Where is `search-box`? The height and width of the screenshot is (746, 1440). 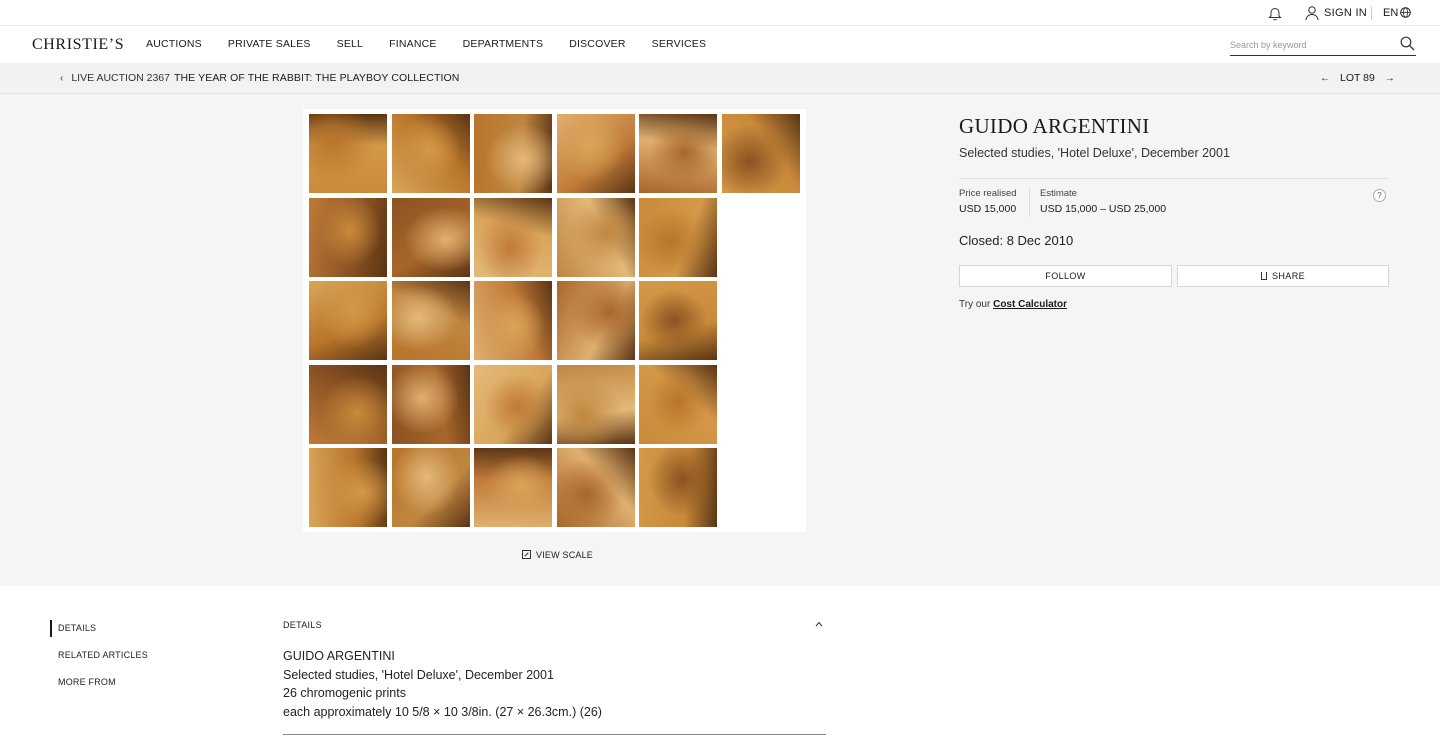 search-box is located at coordinates (1323, 45).